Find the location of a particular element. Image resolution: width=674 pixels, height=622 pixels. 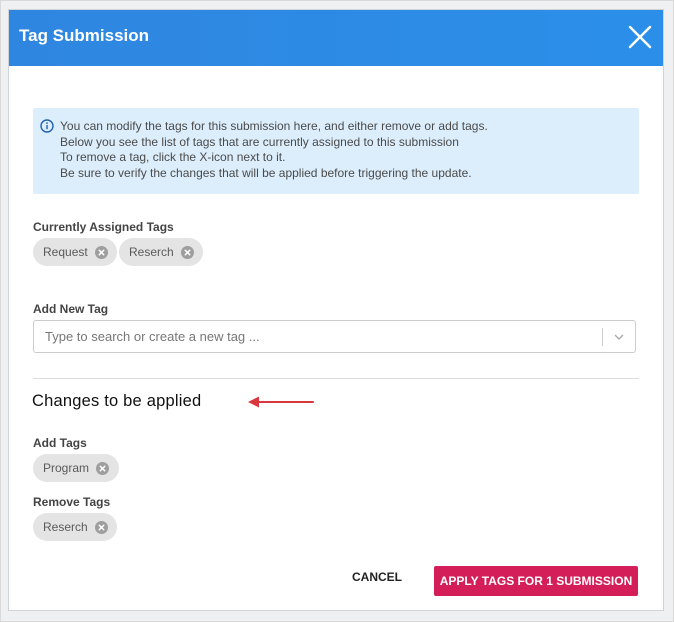

add-tag-chip: Program is located at coordinates (76, 468).